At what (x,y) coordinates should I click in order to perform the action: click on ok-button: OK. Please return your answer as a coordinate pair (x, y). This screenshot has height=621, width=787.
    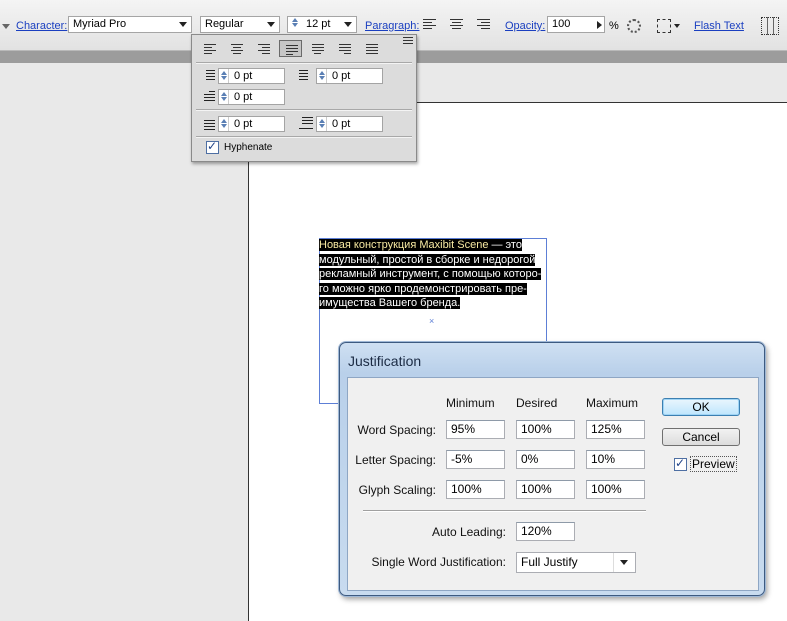
    Looking at the image, I should click on (701, 407).